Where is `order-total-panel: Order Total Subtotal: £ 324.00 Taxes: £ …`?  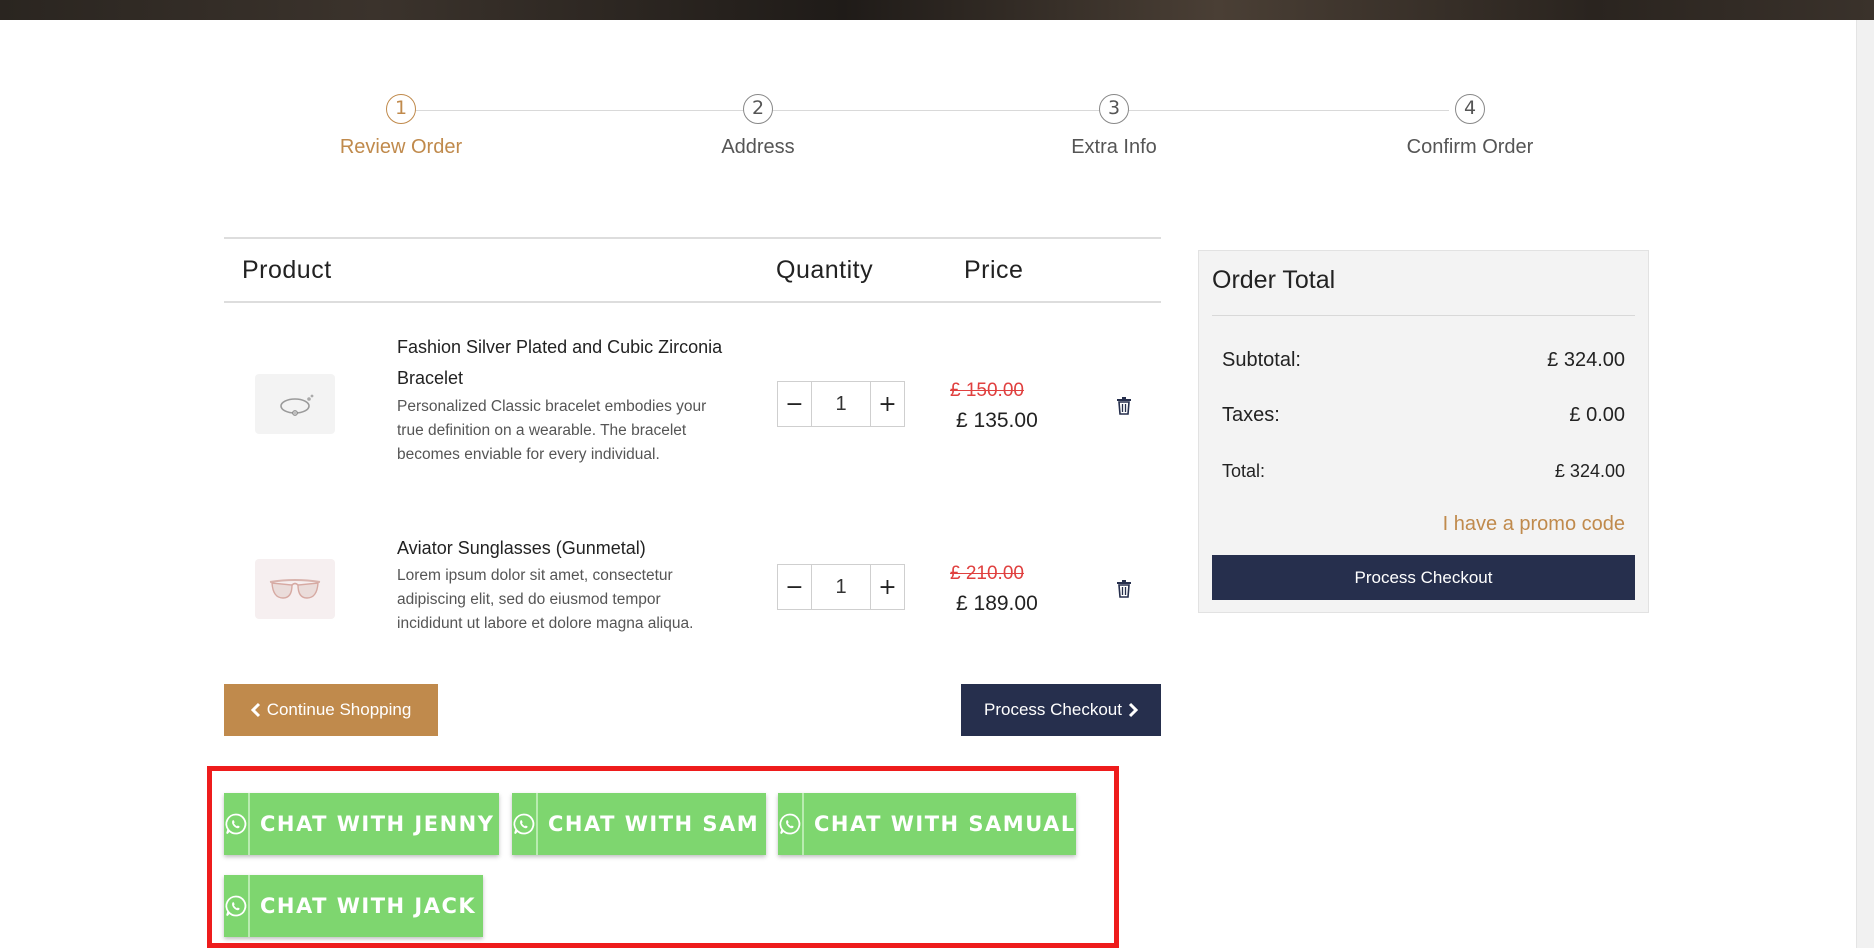
order-total-panel: Order Total Subtotal: £ 324.00 Taxes: £ … is located at coordinates (1423, 431).